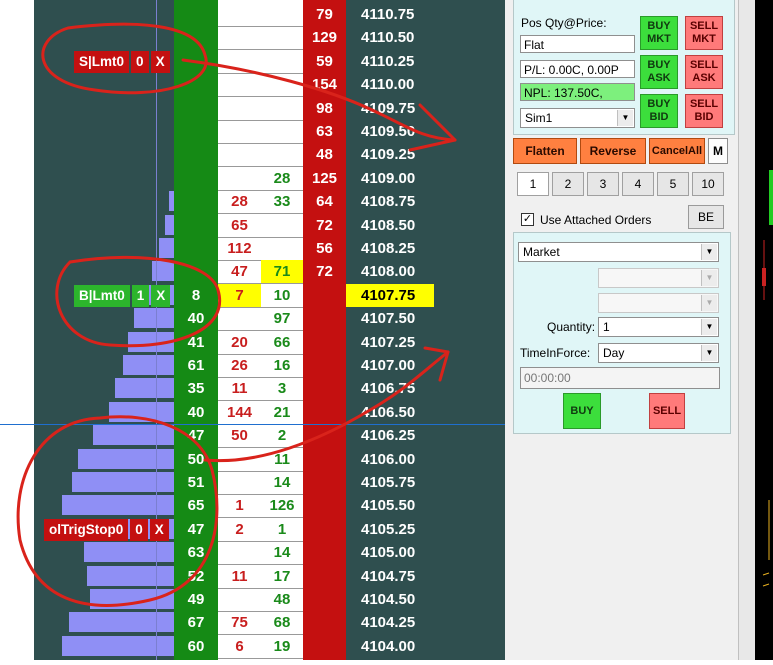  I want to click on price-cell: 4104.00, so click(390, 646).